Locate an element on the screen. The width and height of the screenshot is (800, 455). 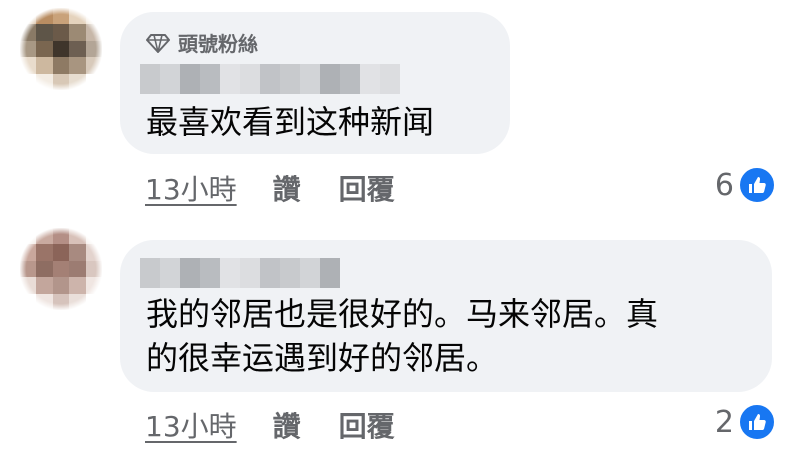
top-fan-badge: 頭號粉絲 is located at coordinates (202, 42).